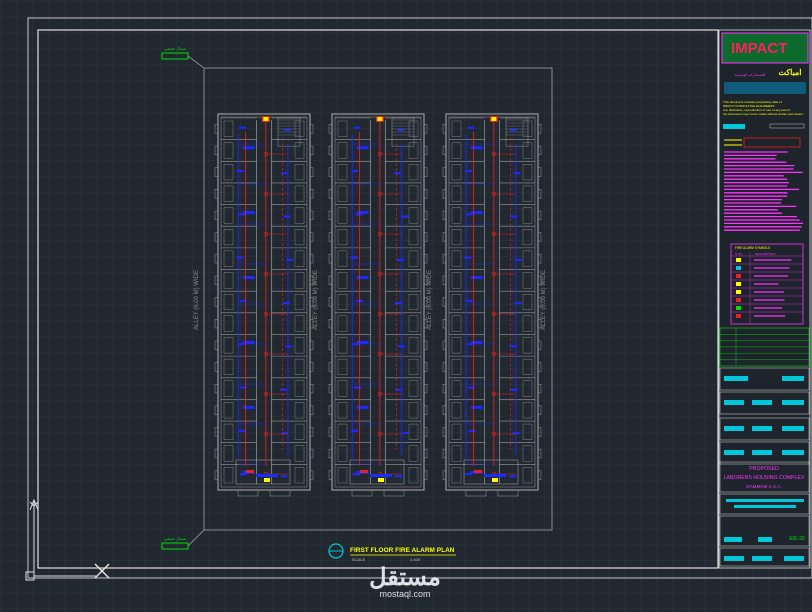 The height and width of the screenshot is (612, 812). I want to click on legend-title: FIRE ALARM SYMBOLS, so click(752, 248).